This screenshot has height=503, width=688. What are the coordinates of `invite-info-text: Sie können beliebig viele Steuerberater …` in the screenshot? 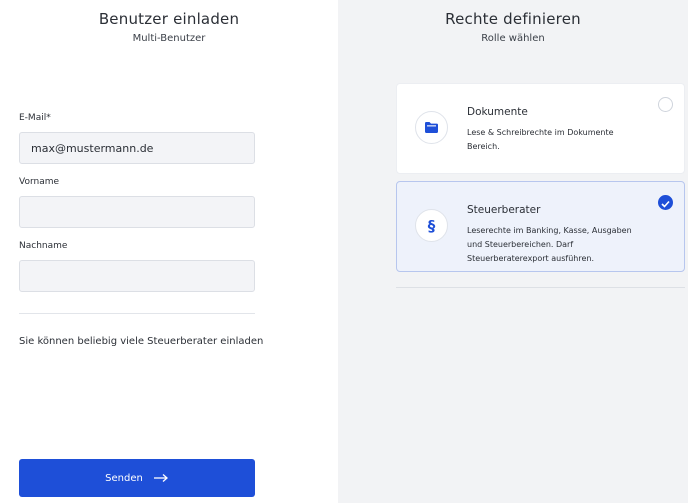 It's located at (141, 341).